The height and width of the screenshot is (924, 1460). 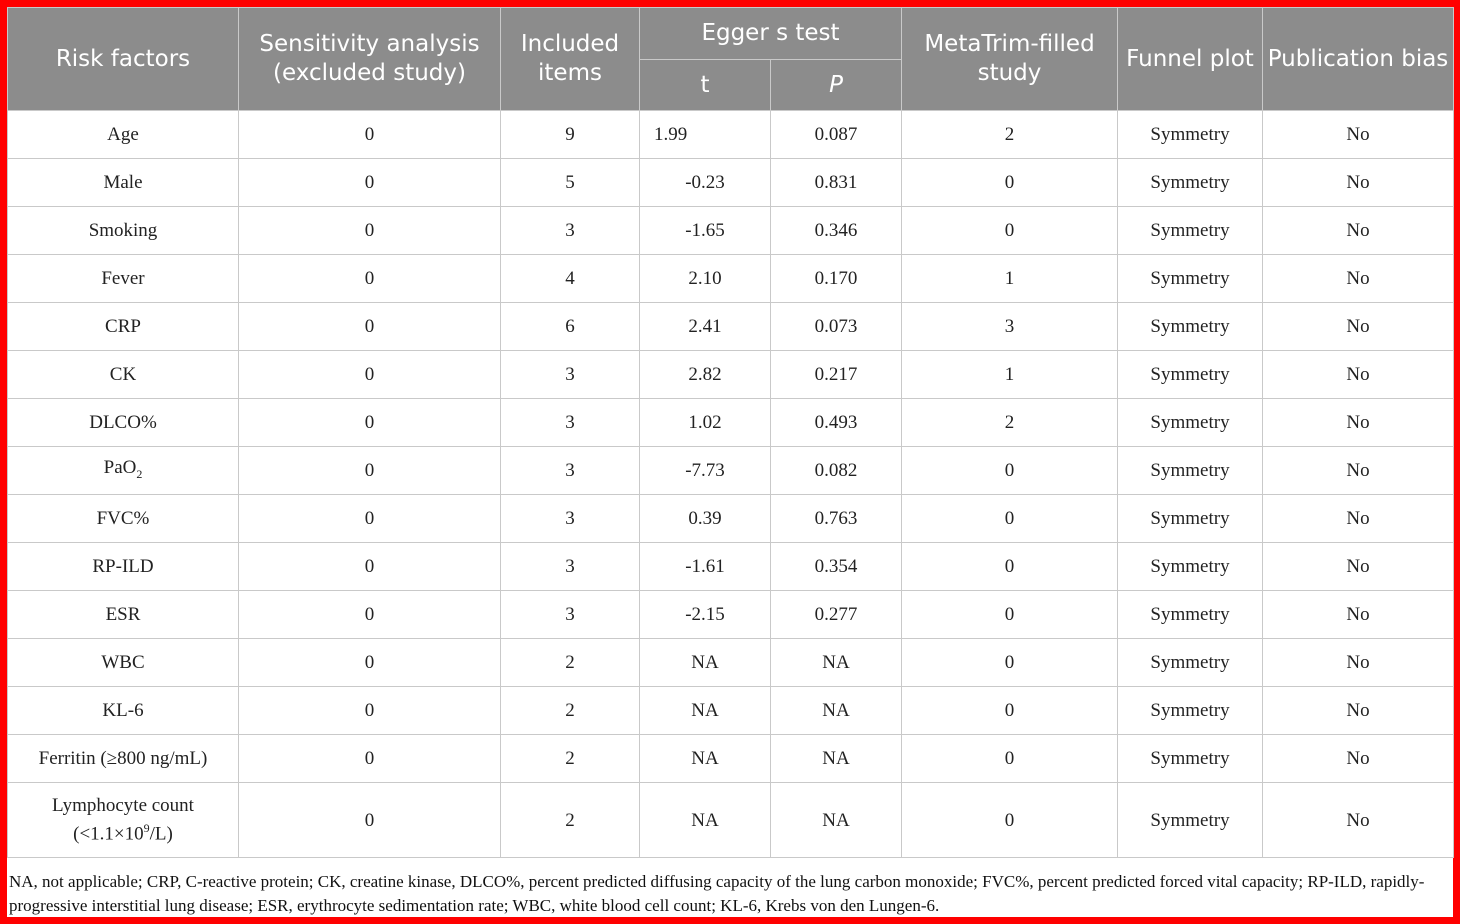 I want to click on table-row: RP-ILD 0 3 -1.61 0.354 0 Symmetry No, so click(x=730, y=566).